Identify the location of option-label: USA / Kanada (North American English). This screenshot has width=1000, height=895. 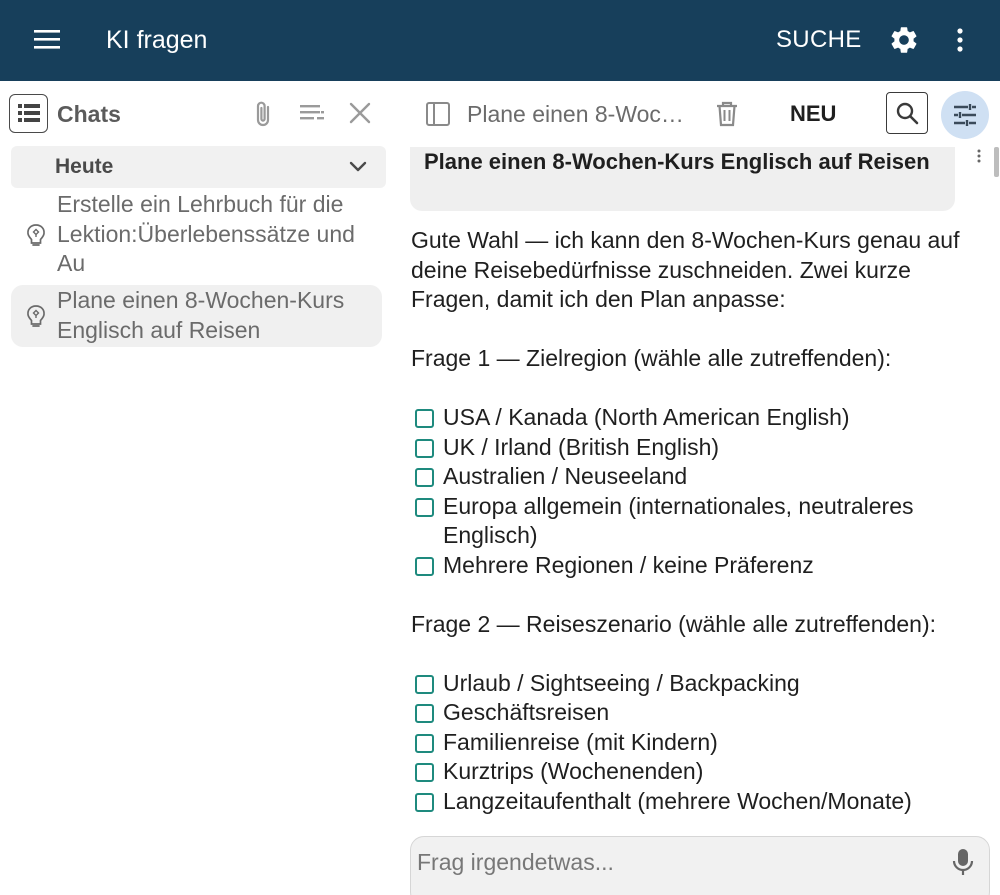
(646, 417).